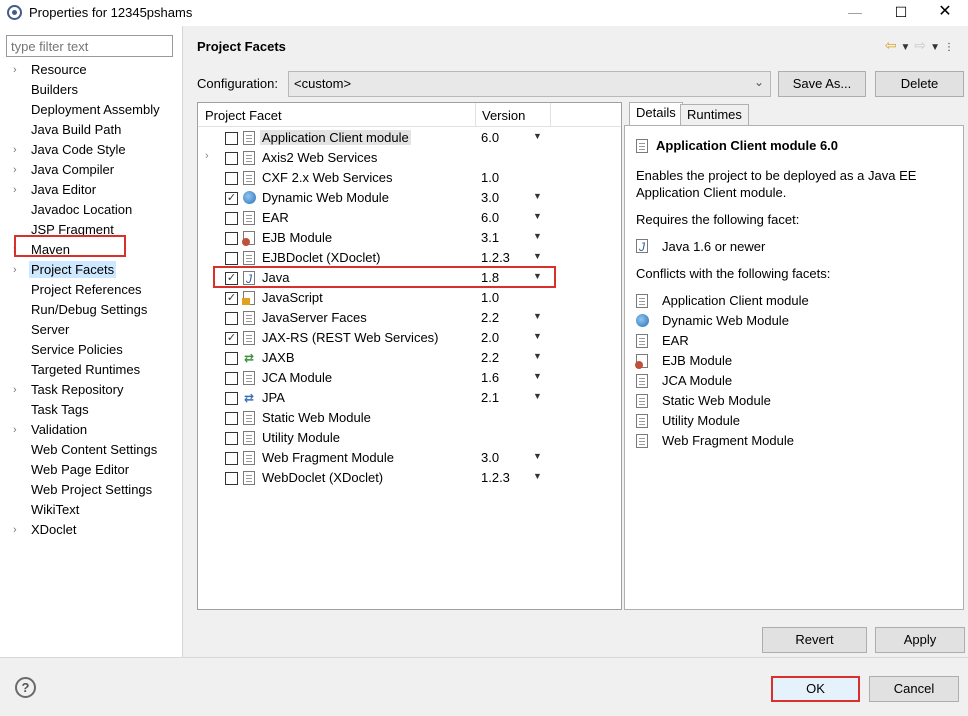 Image resolution: width=968 pixels, height=716 pixels. Describe the element at coordinates (409, 438) in the screenshot. I see `table-row: Utility Module` at that location.